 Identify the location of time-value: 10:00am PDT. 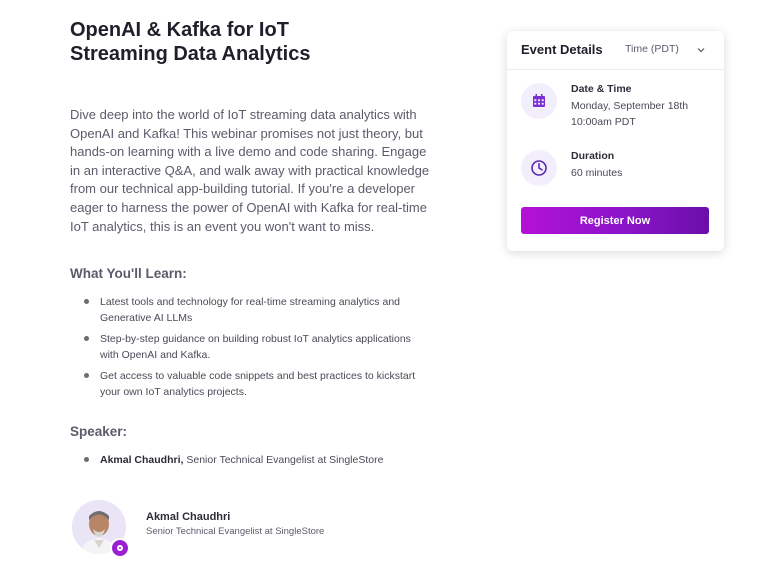
(603, 122).